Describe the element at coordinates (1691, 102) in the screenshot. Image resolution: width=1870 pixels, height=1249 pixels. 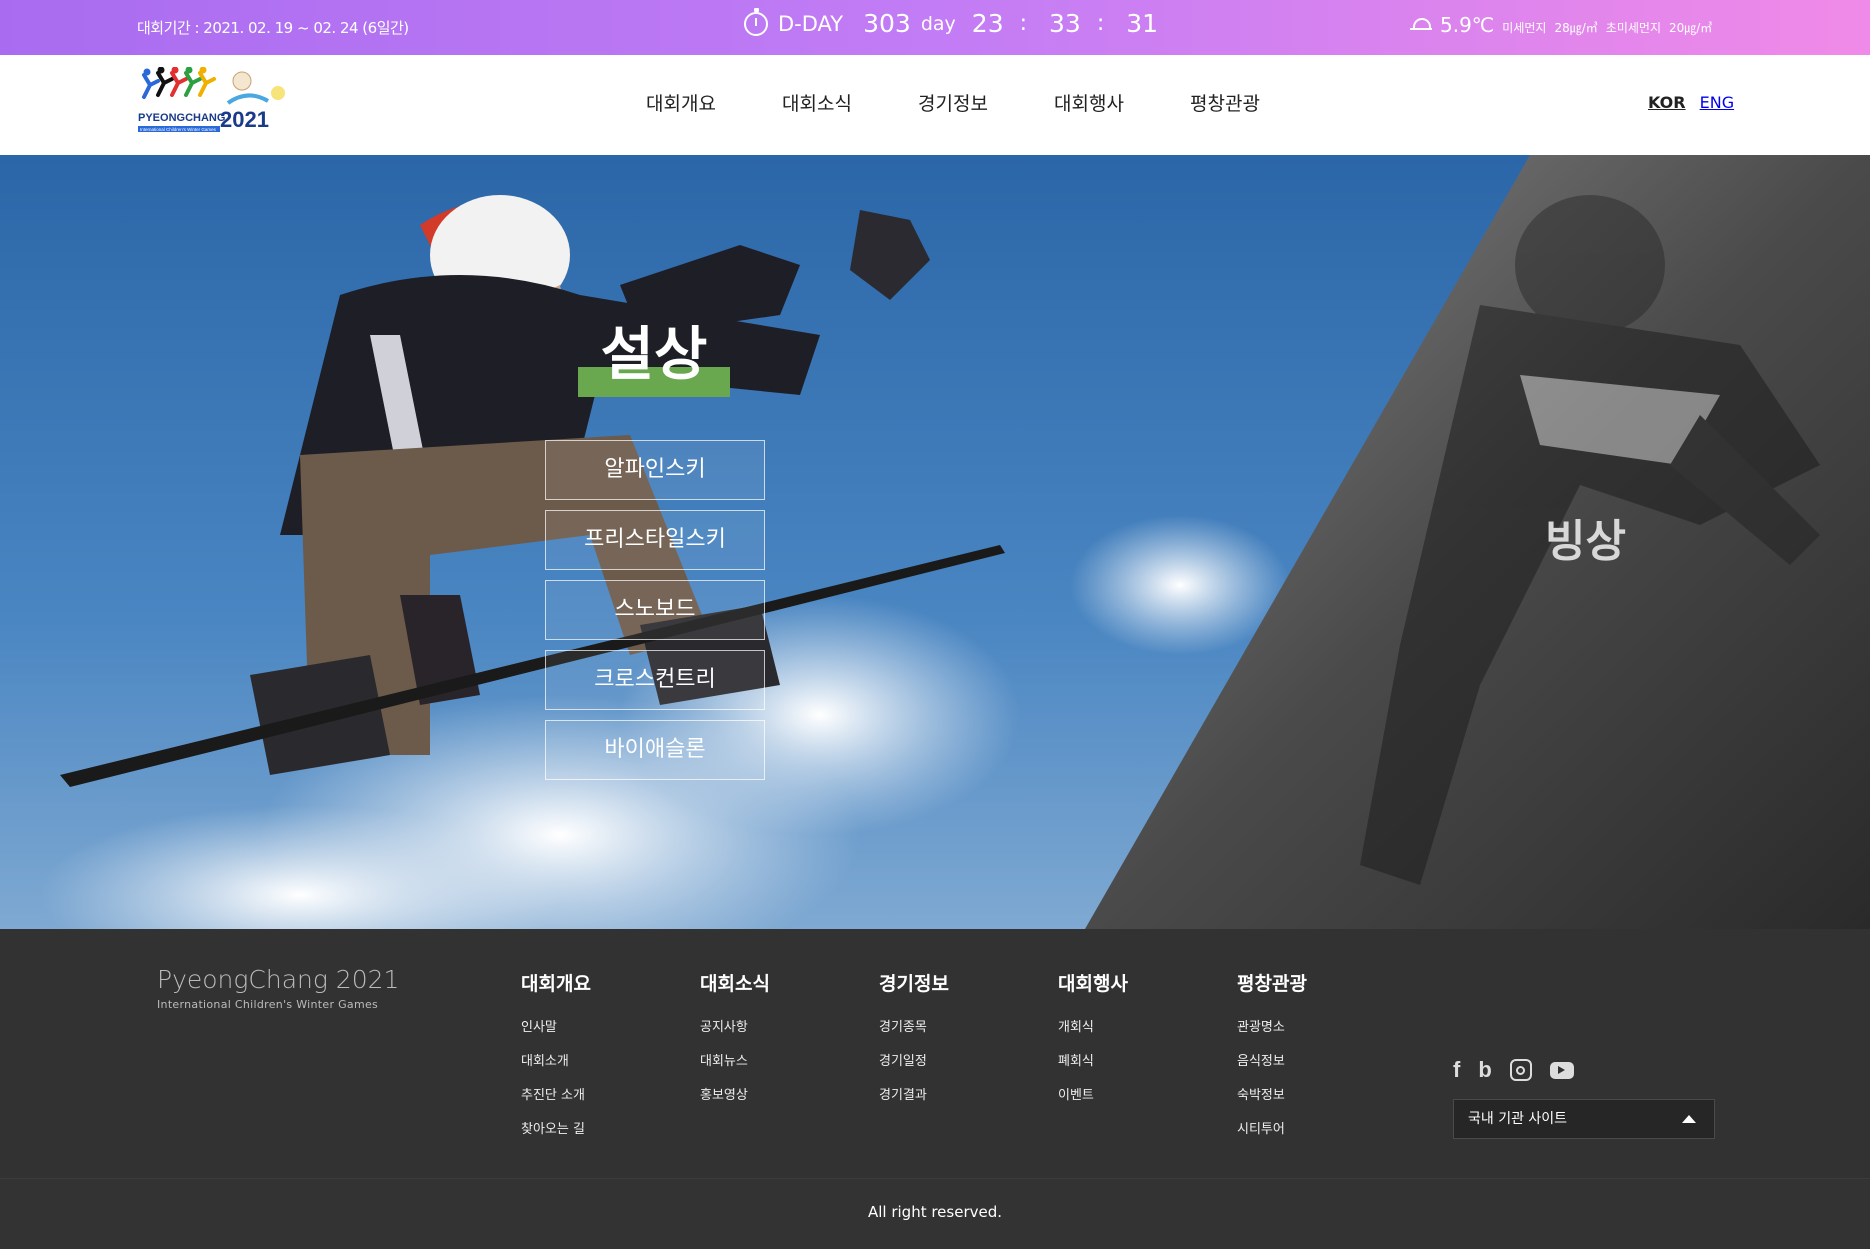
I see `language-switch: KOR ENG` at that location.